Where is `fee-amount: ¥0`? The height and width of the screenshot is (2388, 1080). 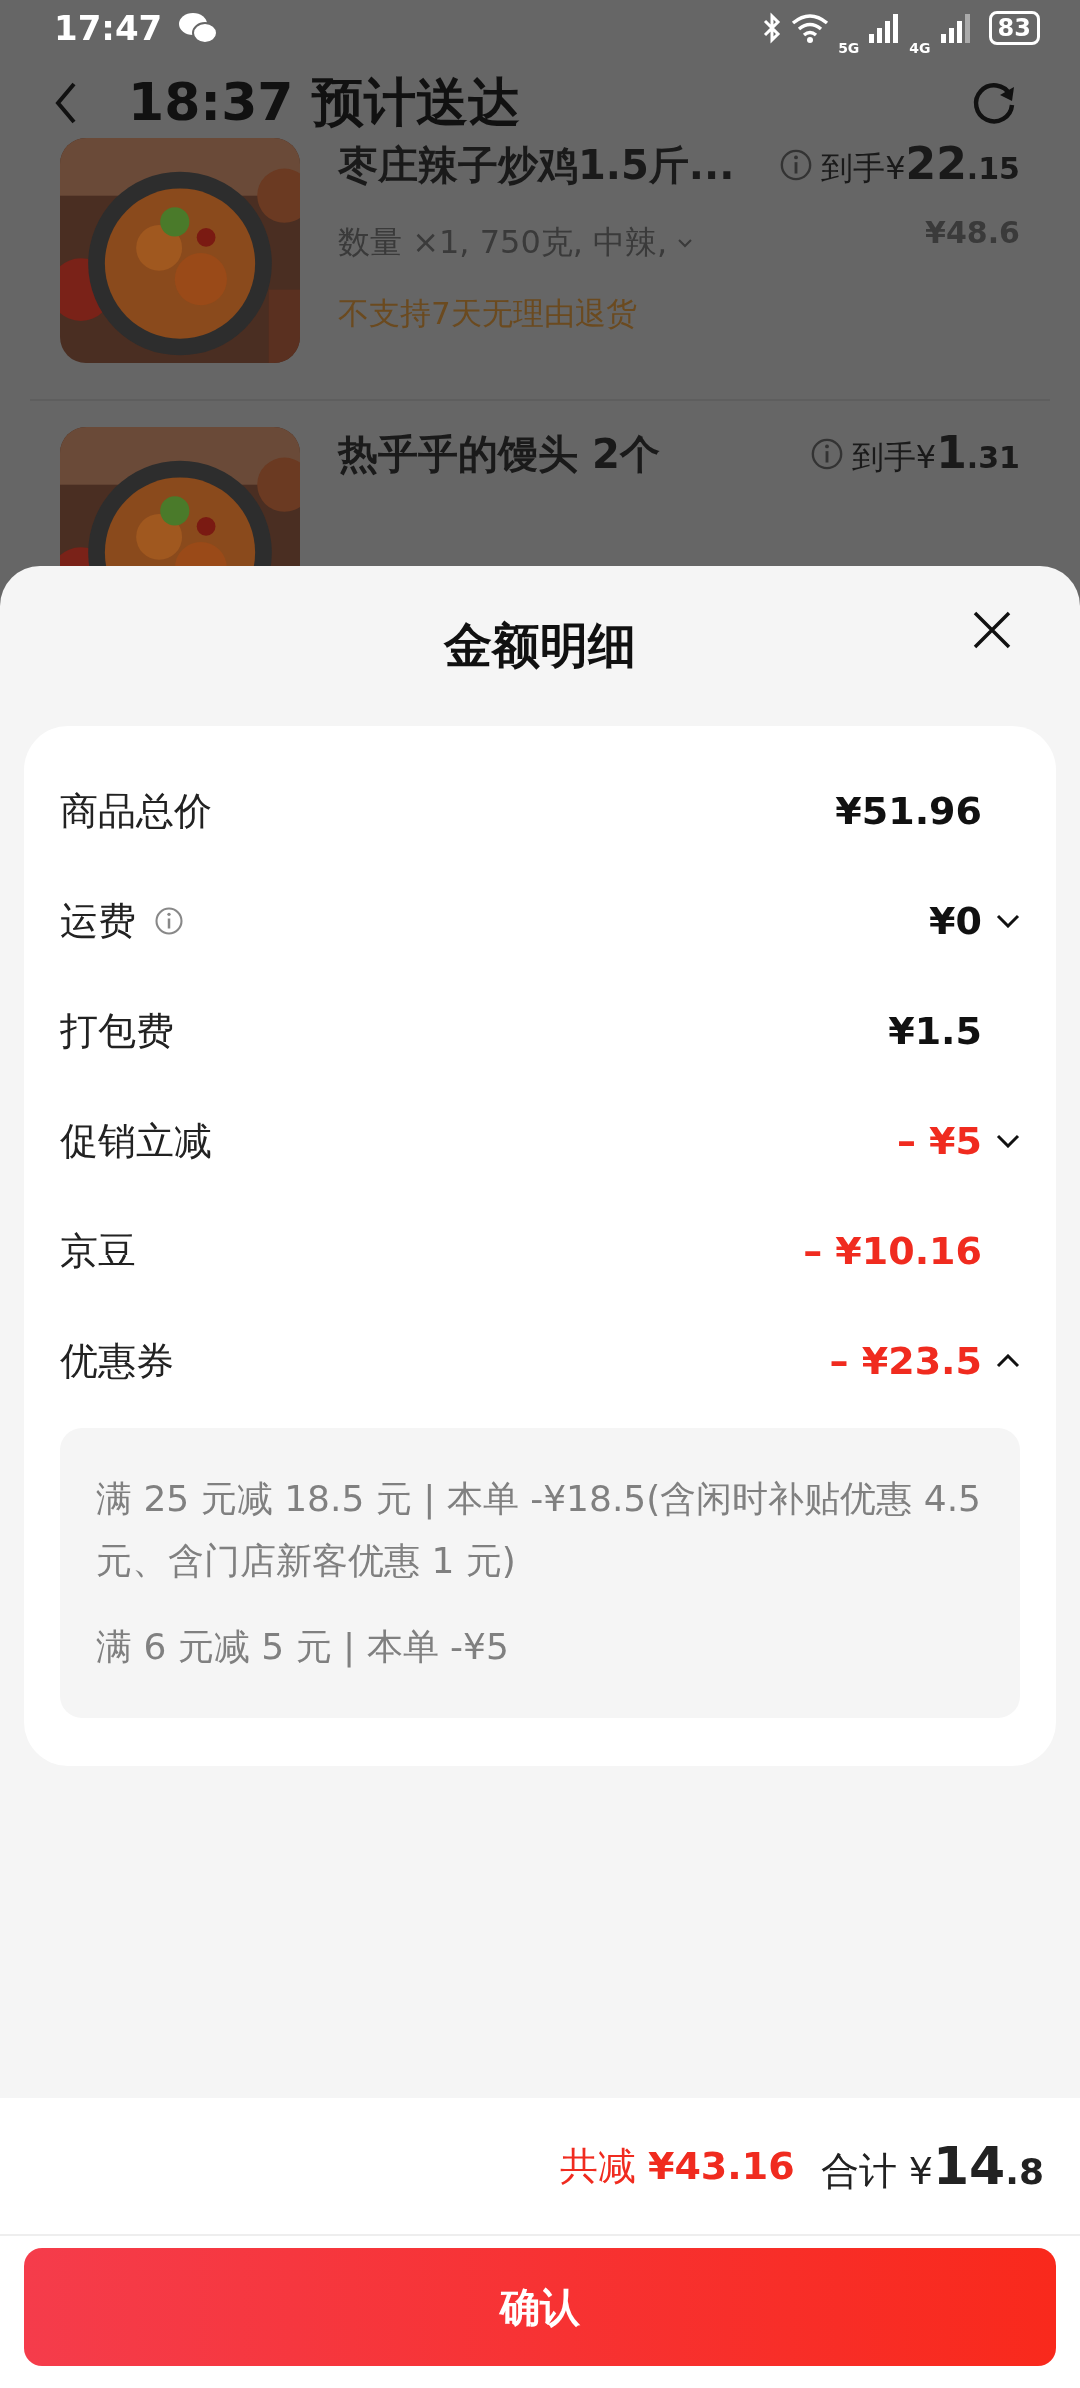 fee-amount: ¥0 is located at coordinates (955, 921).